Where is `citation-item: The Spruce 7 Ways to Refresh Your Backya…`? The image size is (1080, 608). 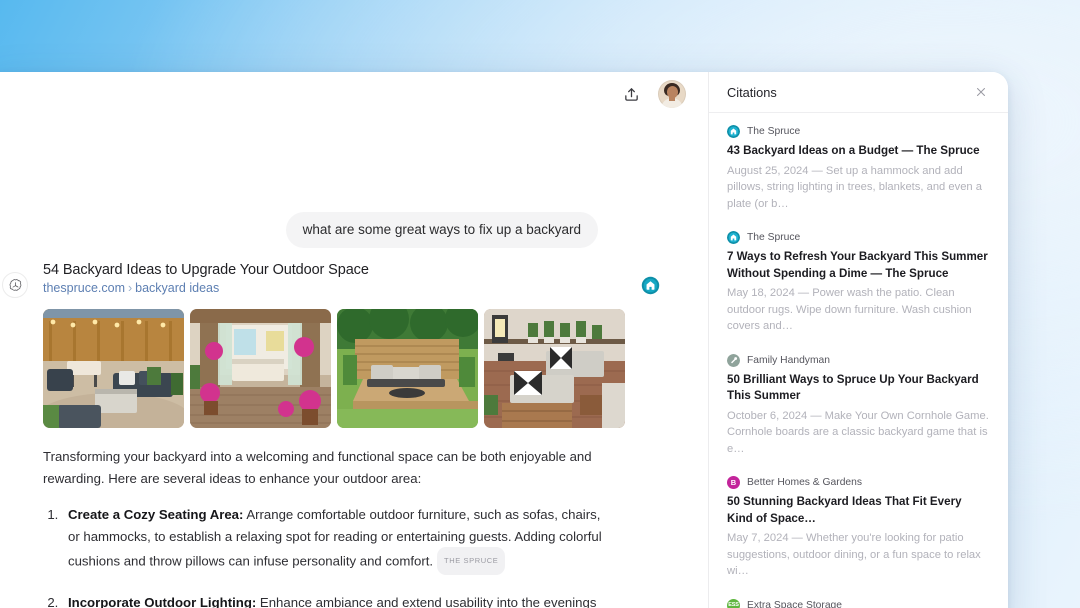
citation-item: The Spruce 7 Ways to Refresh Your Backya… is located at coordinates (858, 283).